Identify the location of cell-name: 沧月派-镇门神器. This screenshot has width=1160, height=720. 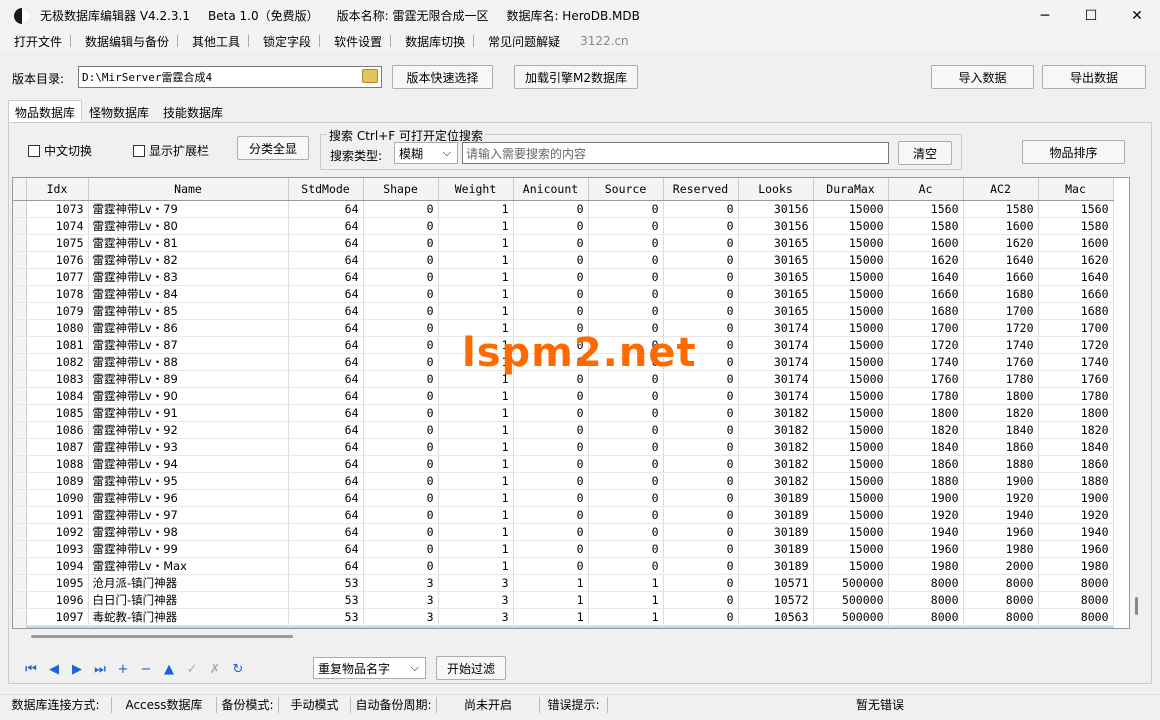
(188, 583).